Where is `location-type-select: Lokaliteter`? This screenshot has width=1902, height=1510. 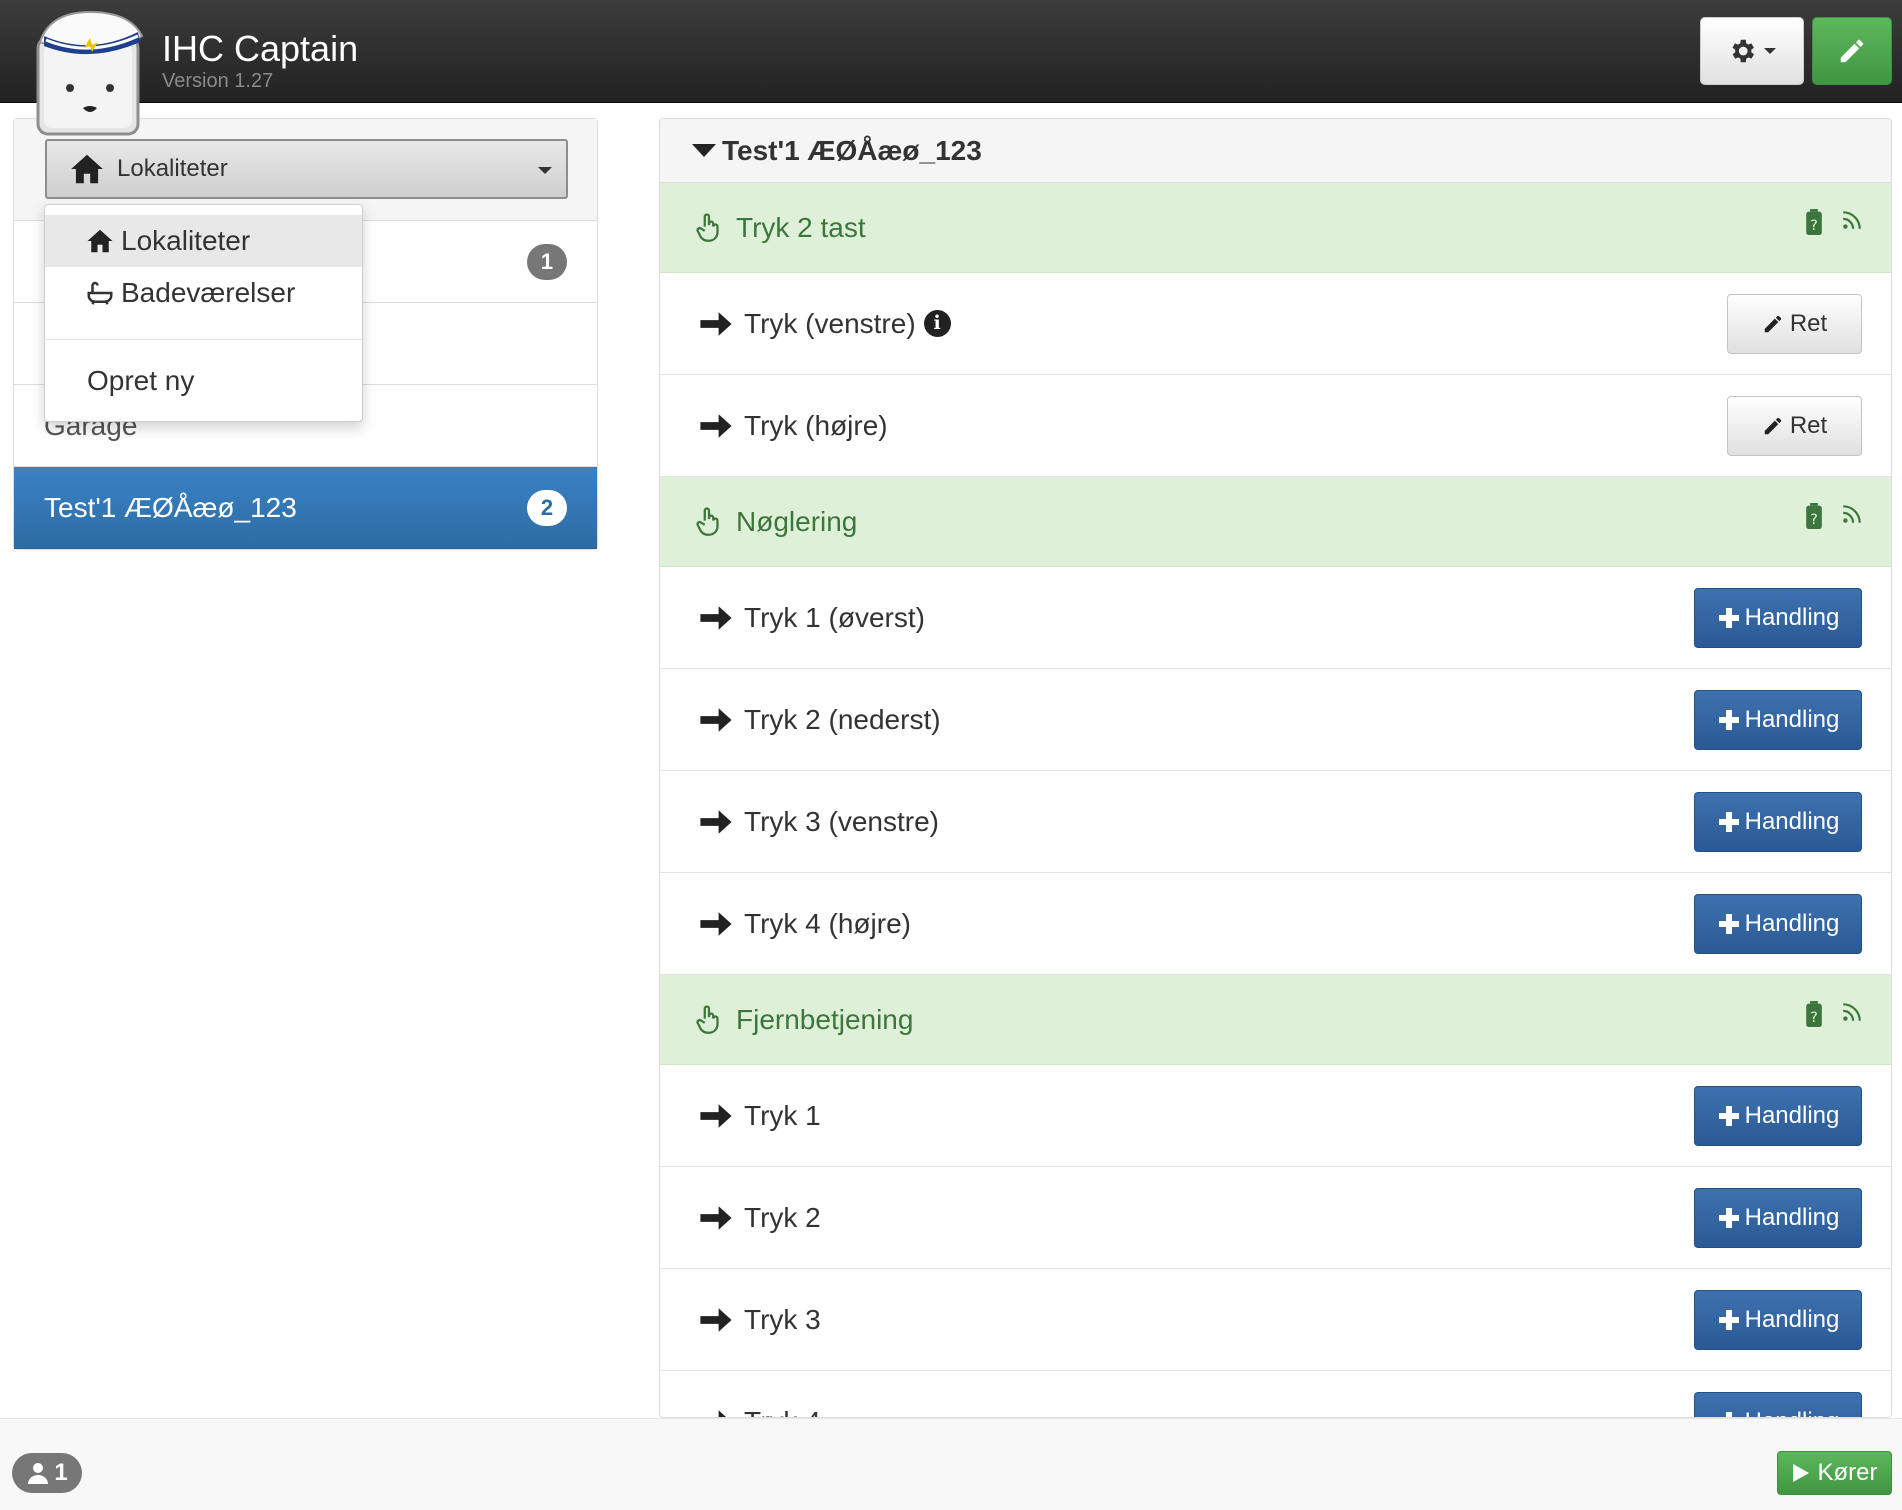 location-type-select: Lokaliteter is located at coordinates (306, 169).